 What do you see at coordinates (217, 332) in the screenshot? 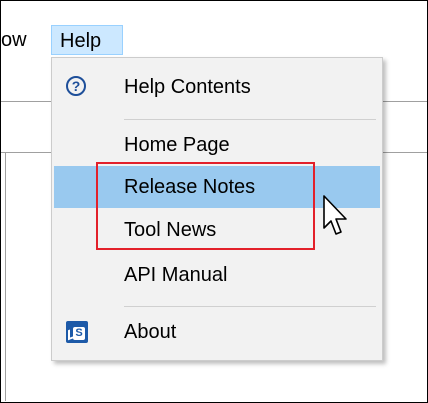
I see `menu-item-about: S About` at bounding box center [217, 332].